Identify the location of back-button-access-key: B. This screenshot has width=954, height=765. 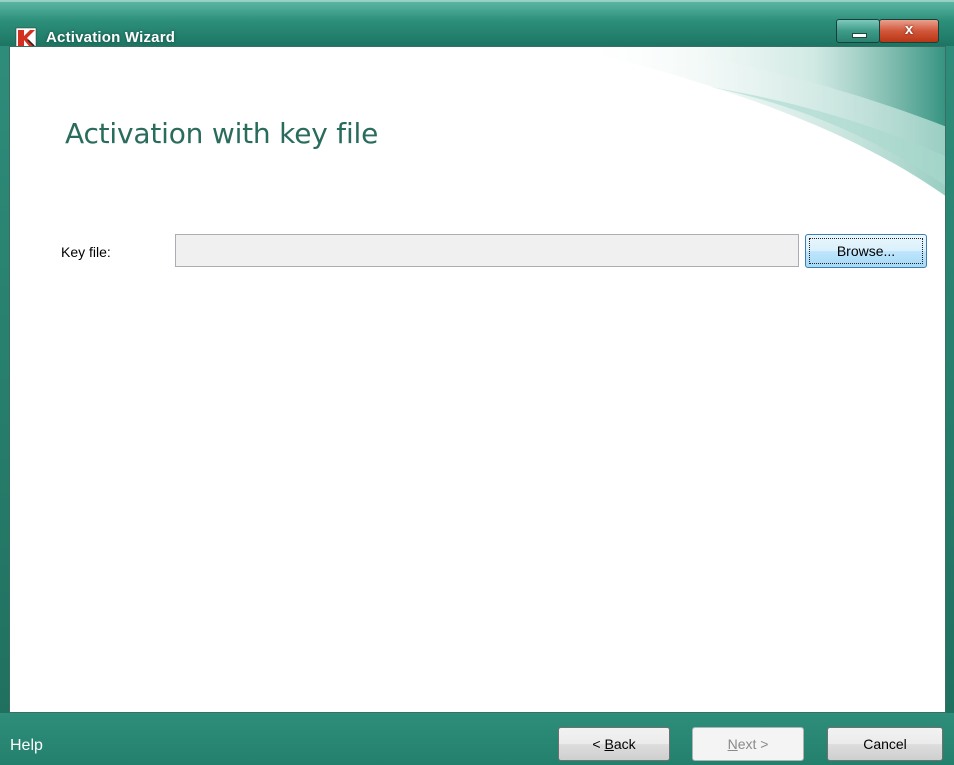
(609, 744).